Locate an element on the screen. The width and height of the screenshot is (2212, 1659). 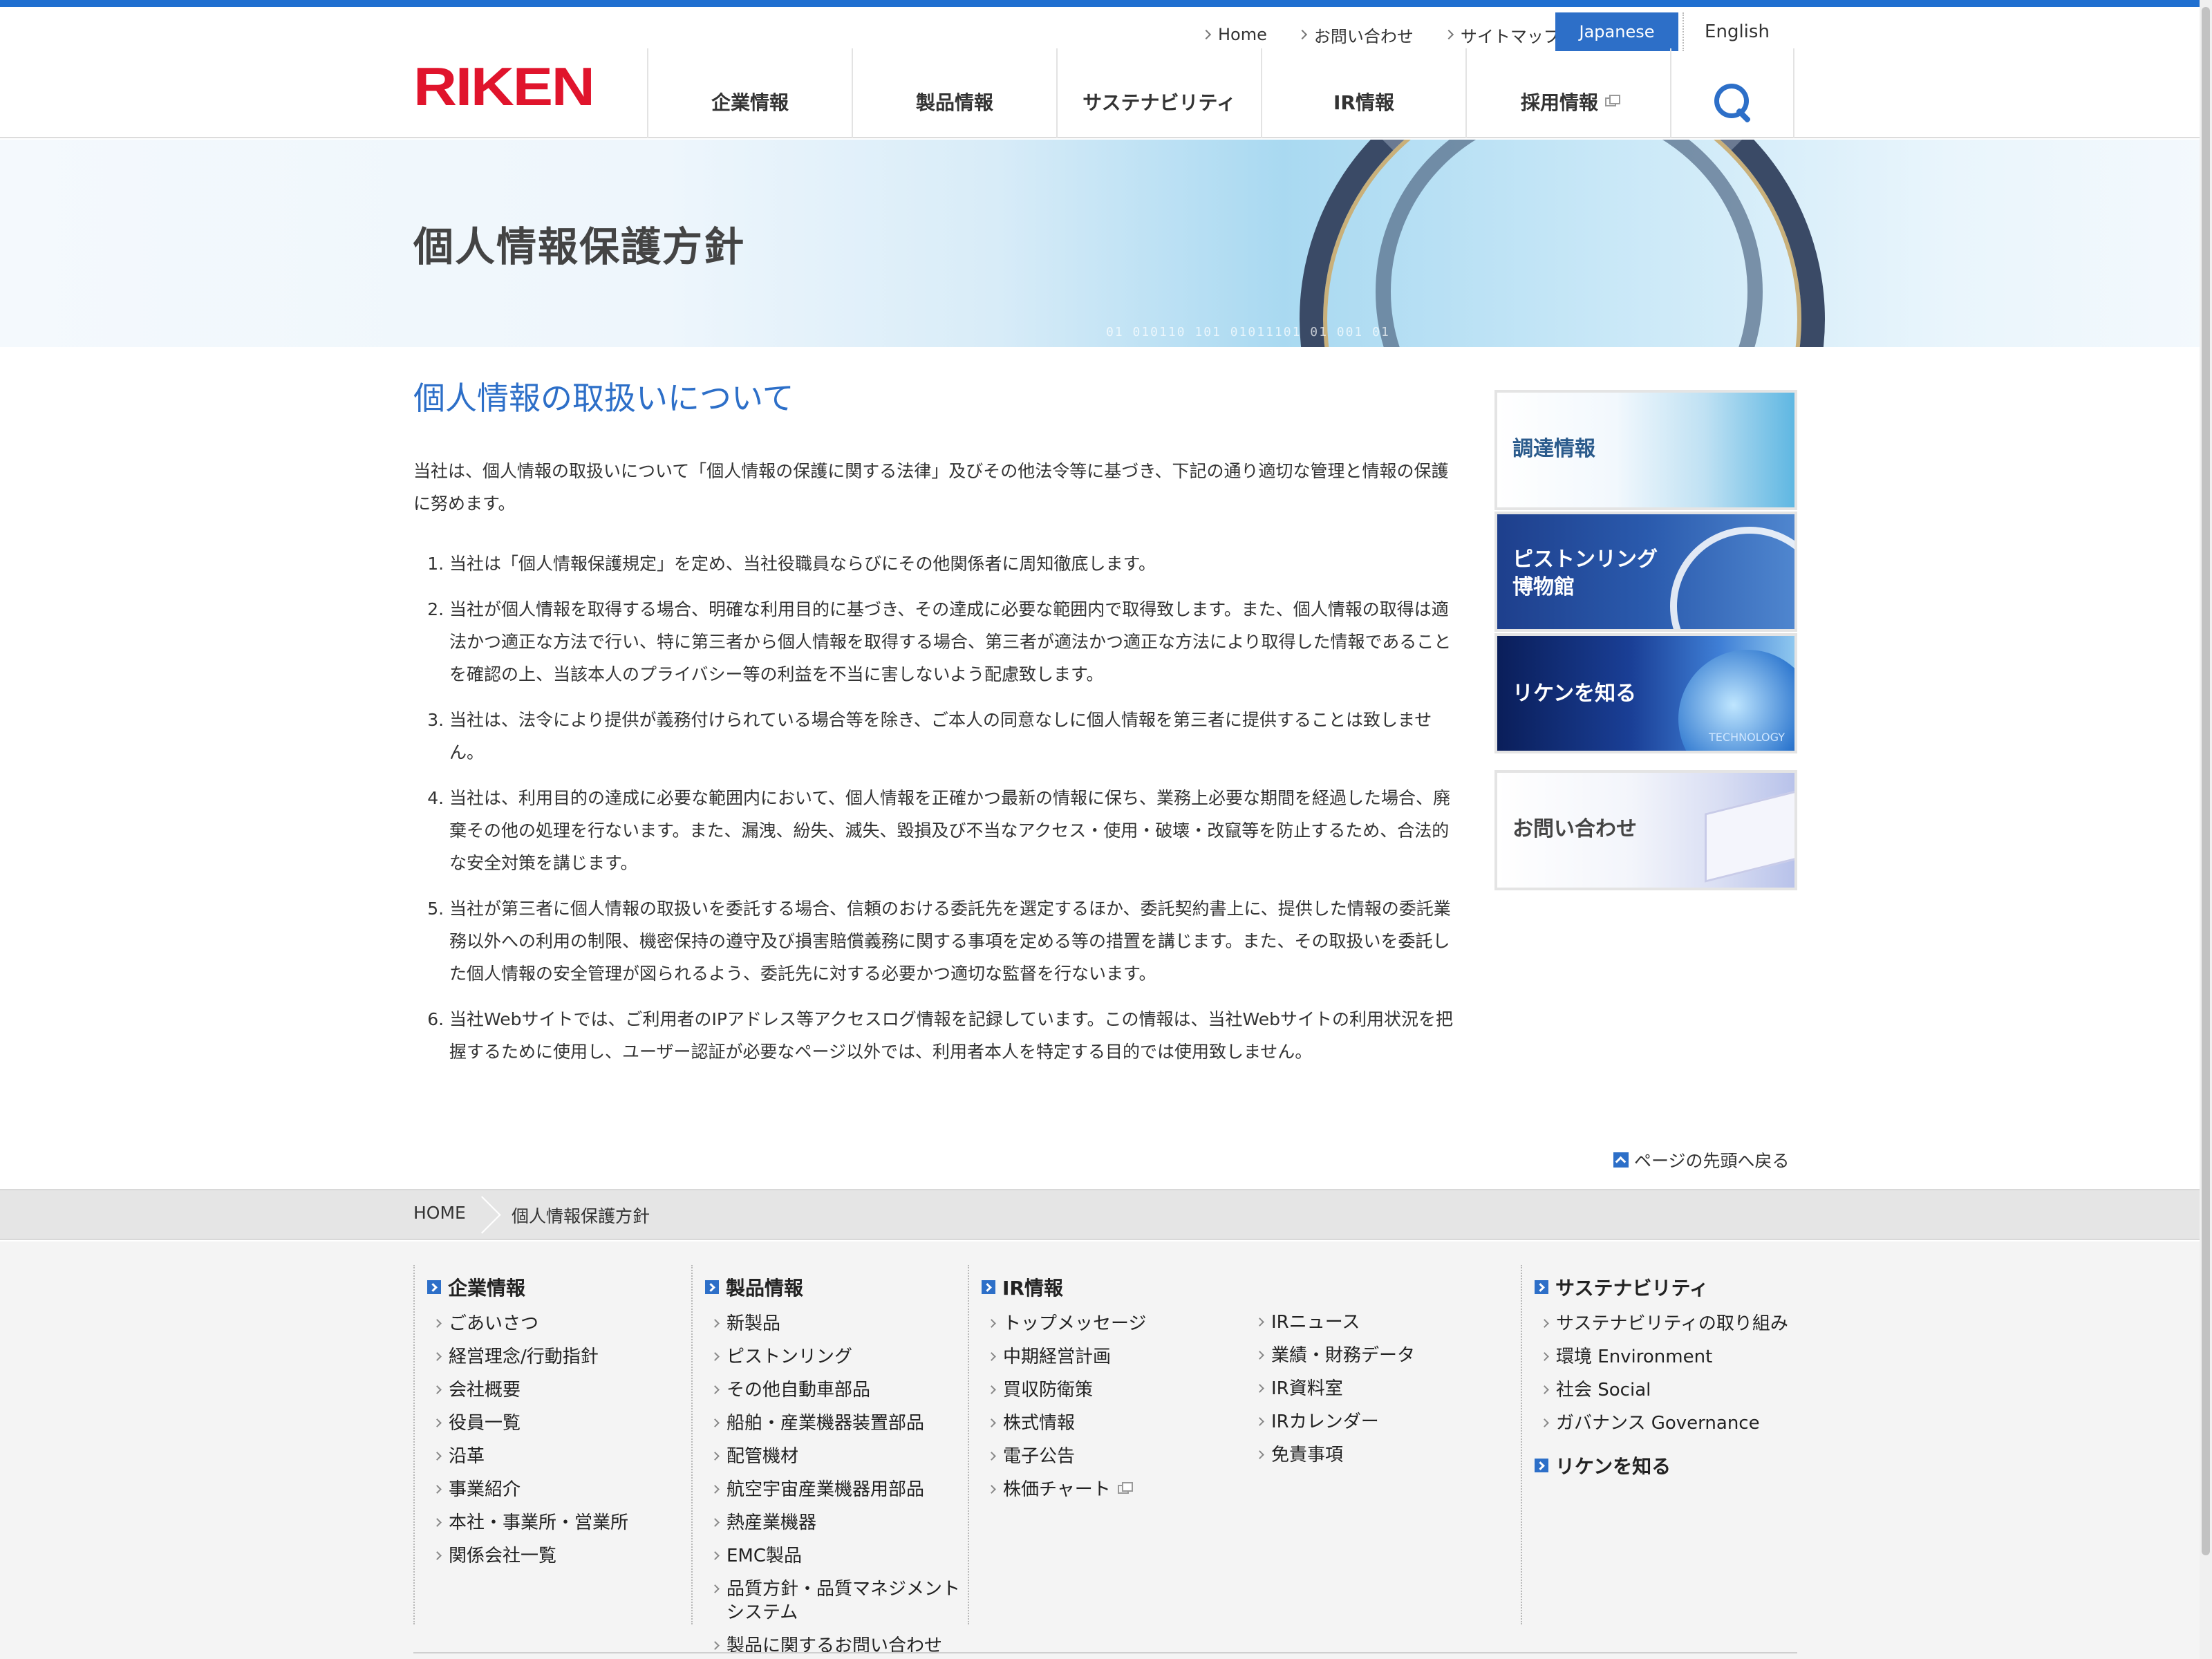
footer-link: その他自動車部品 is located at coordinates (836, 1390).